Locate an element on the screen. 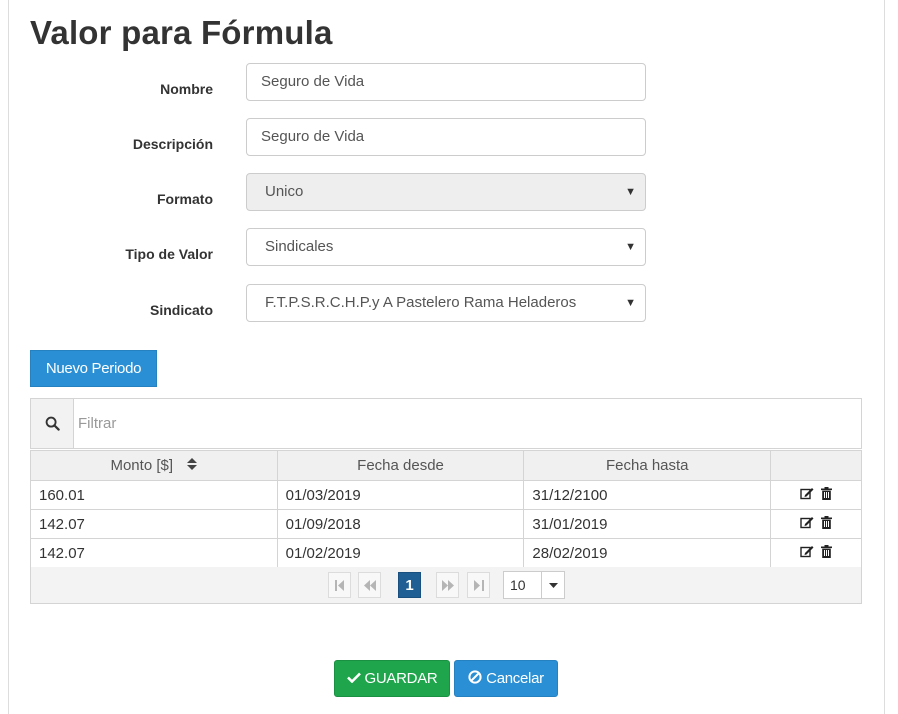 The image size is (898, 714). first-page-icon is located at coordinates (339, 585).